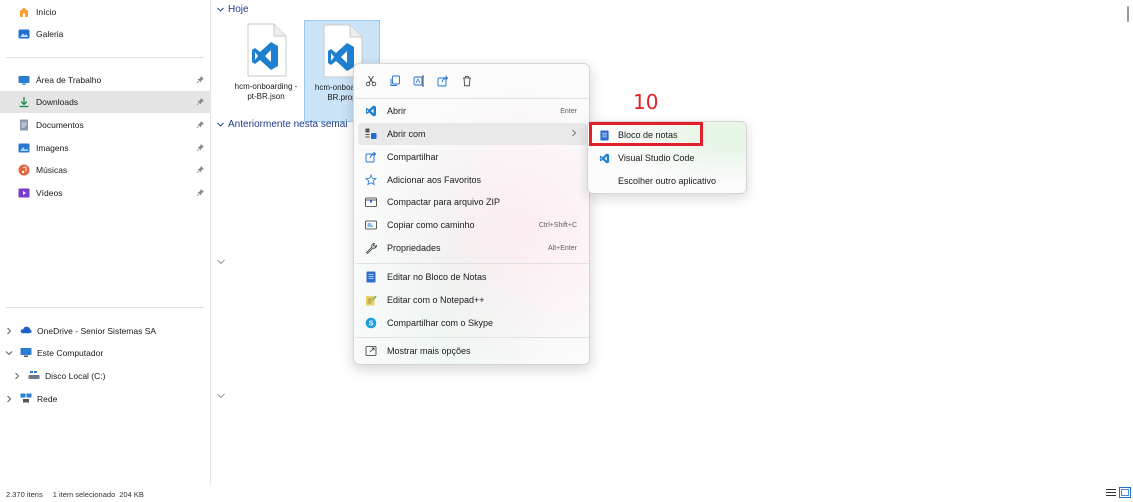 The width and height of the screenshot is (1133, 502). Describe the element at coordinates (26, 399) in the screenshot. I see `network-icon` at that location.